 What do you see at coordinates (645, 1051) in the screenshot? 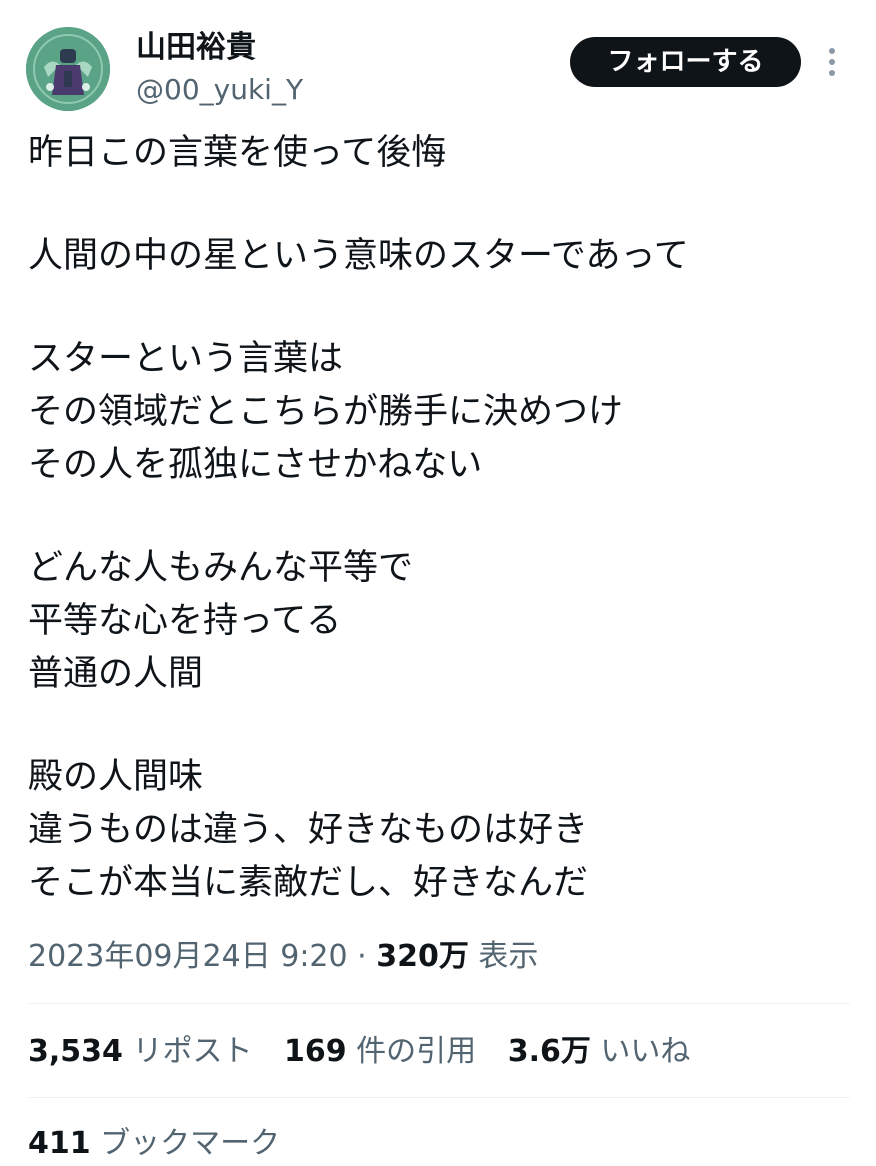
I see `likes-label: いいね` at bounding box center [645, 1051].